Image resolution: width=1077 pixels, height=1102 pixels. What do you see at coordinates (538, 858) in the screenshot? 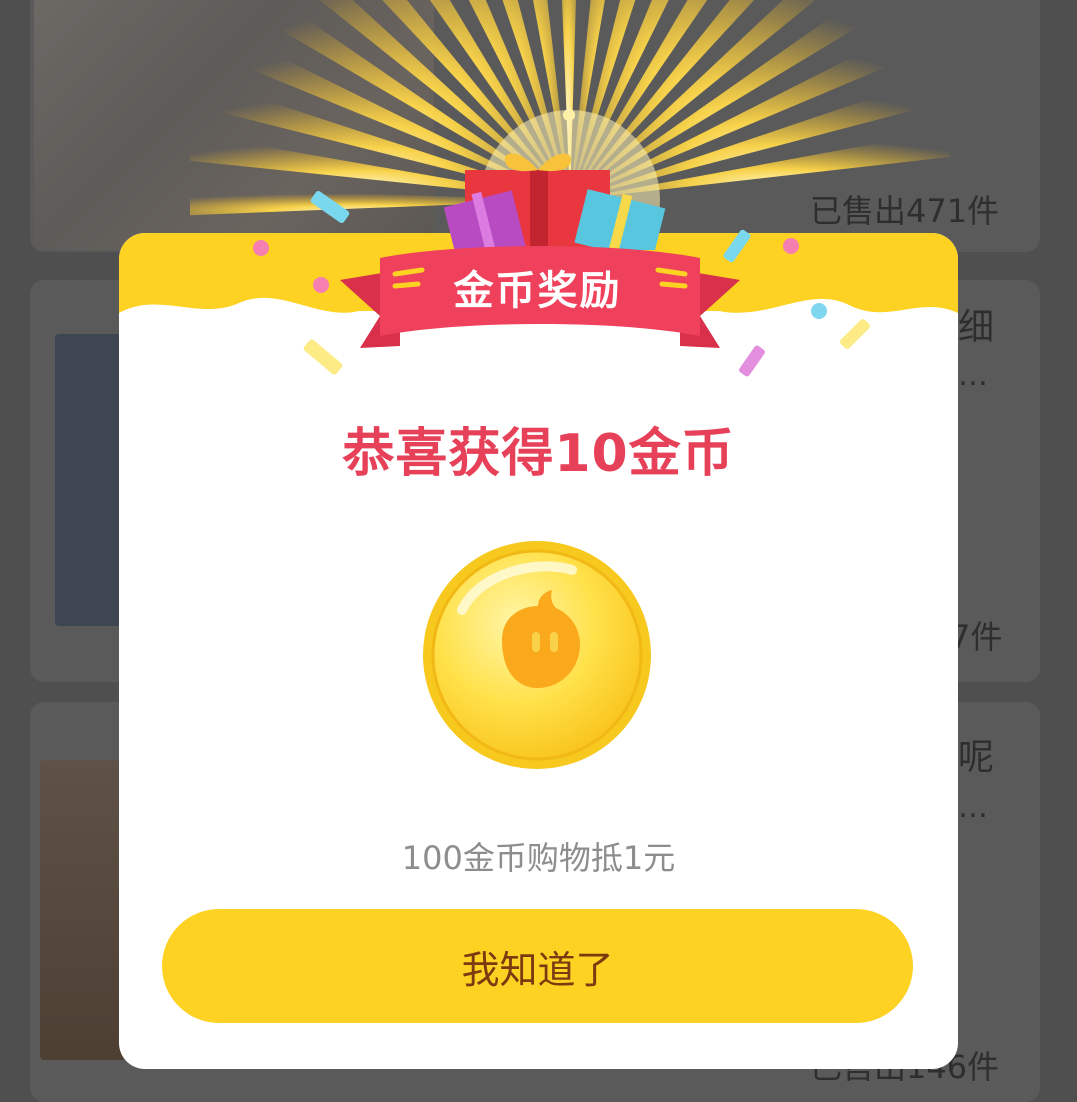
I see `coin-exchange-note: 100金币购物抵1元` at bounding box center [538, 858].